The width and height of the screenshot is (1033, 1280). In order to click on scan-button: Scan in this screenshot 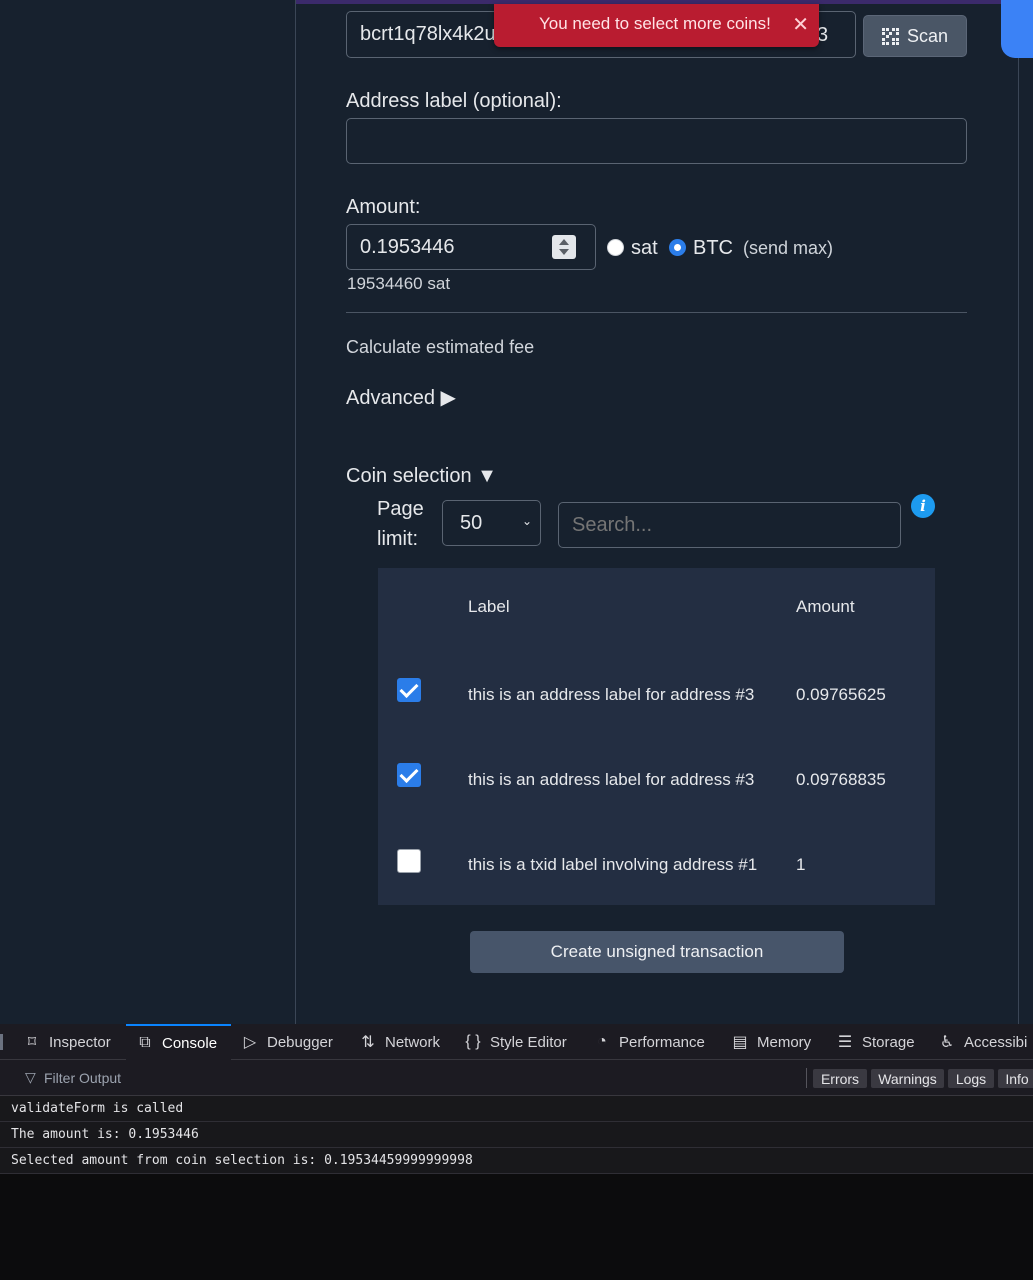, I will do `click(915, 36)`.